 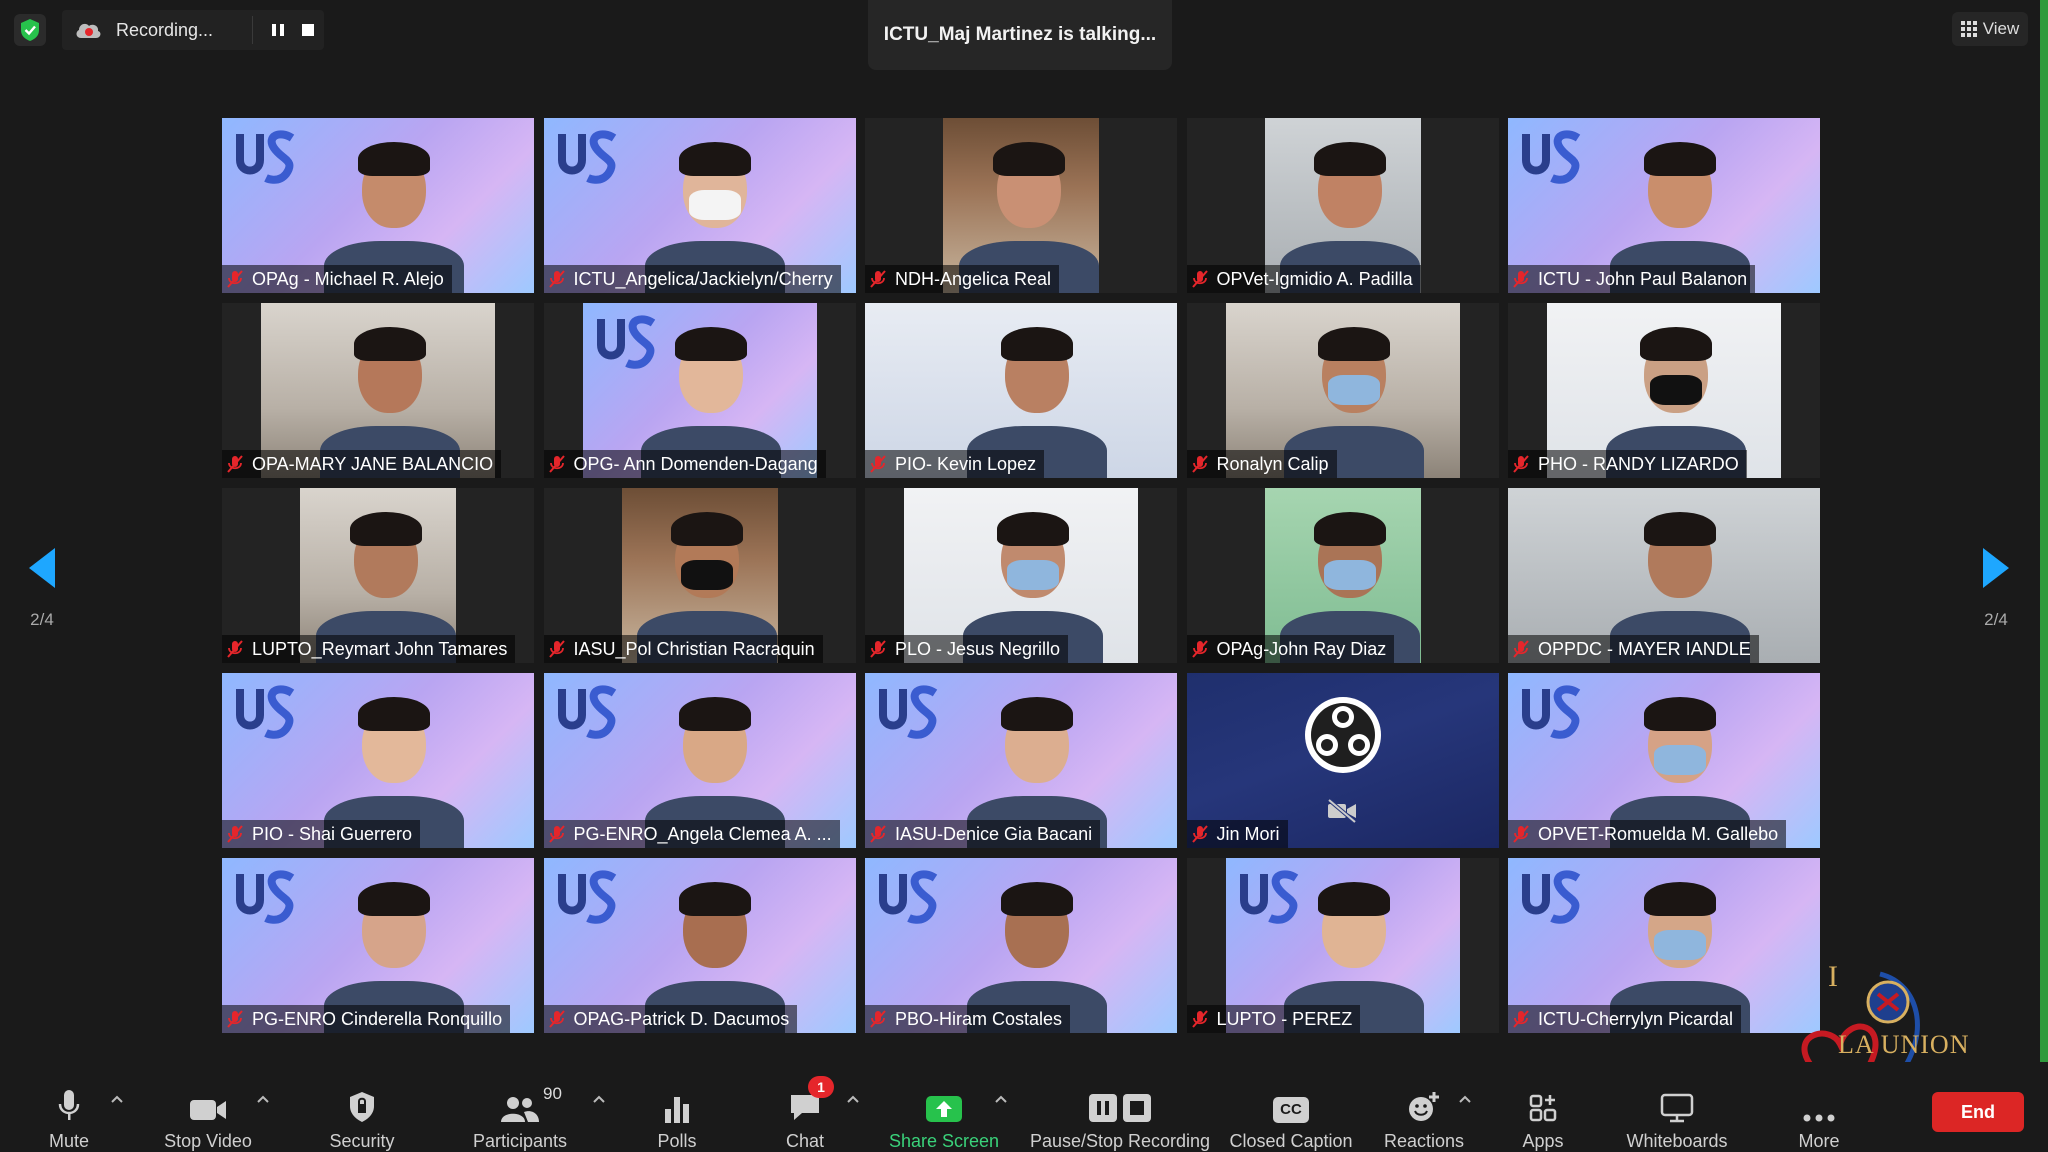 What do you see at coordinates (378, 945) in the screenshot?
I see `participant-tile: PG-ENRO Cinderella Ronquillo` at bounding box center [378, 945].